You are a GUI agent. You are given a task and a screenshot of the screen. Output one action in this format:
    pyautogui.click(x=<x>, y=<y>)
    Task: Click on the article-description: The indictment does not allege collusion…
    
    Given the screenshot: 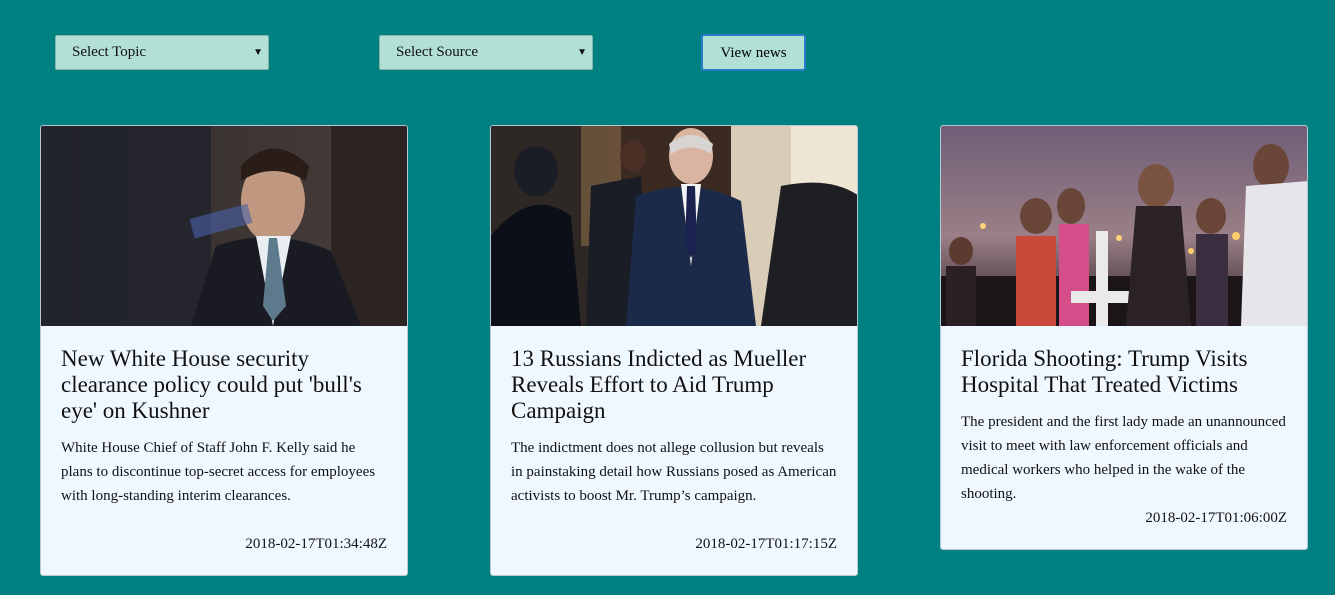 What is the action you would take?
    pyautogui.click(x=674, y=472)
    